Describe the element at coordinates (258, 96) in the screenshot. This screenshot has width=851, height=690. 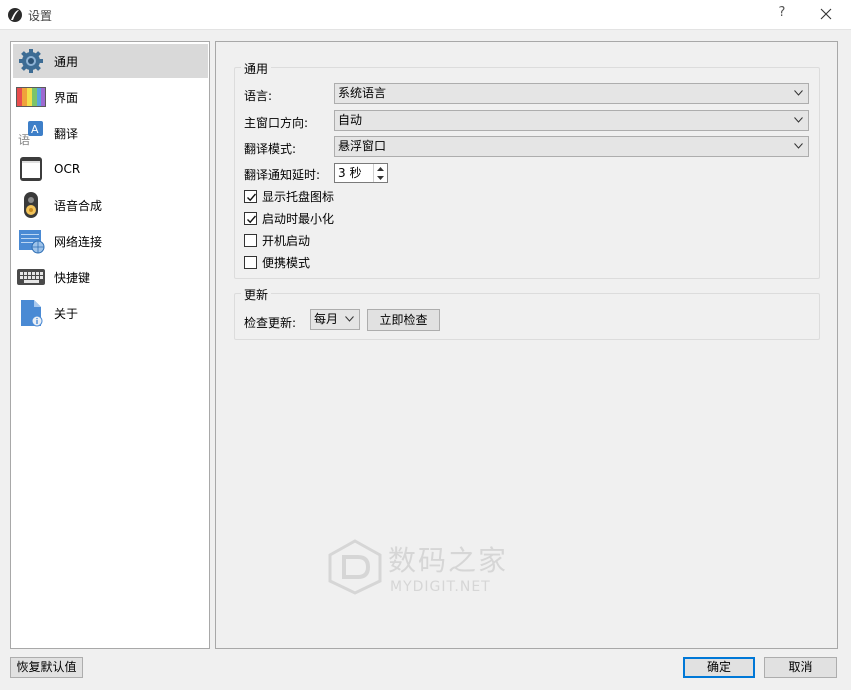
I see `language-label: 语言:` at that location.